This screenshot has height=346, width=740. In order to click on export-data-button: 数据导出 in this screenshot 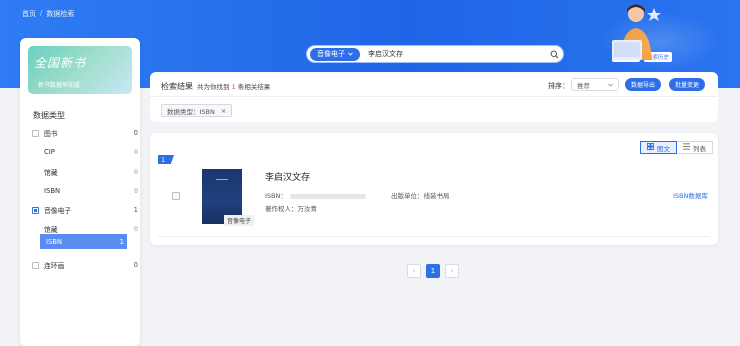, I will do `click(643, 84)`.